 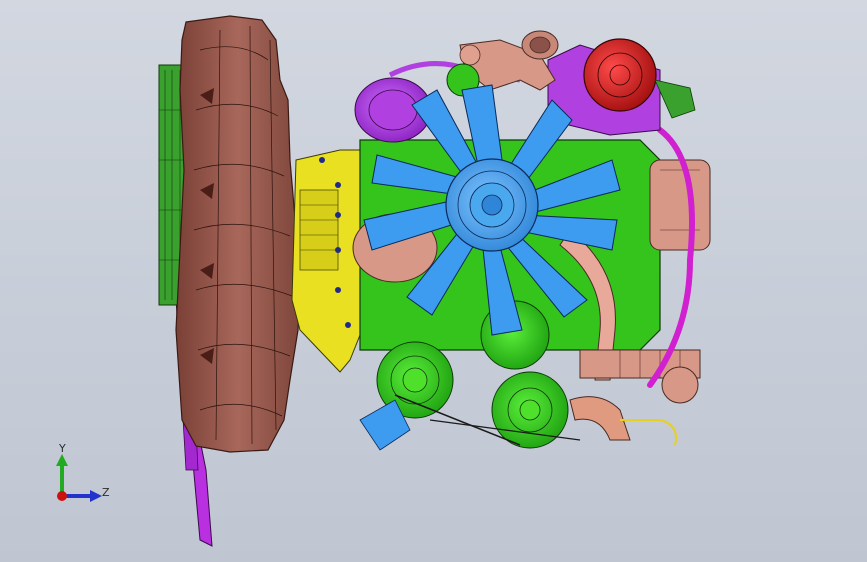 What do you see at coordinates (106, 492) in the screenshot?
I see `z-axis-label: Z` at bounding box center [106, 492].